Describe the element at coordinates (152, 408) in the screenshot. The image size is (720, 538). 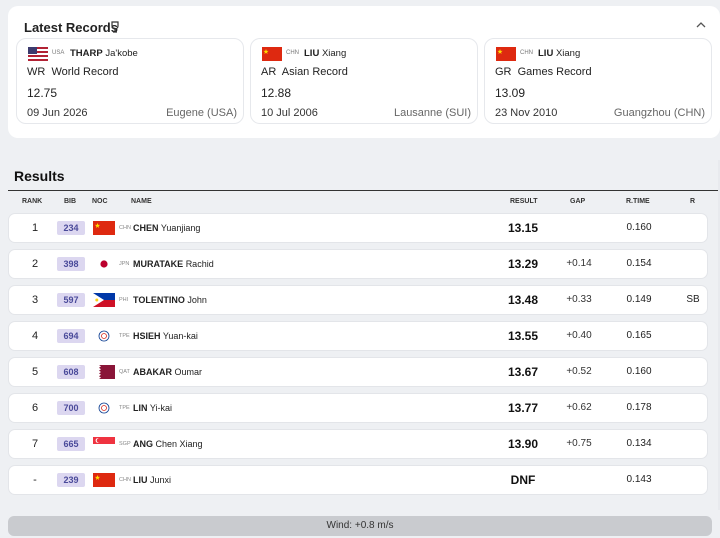
I see `athlete-name: LIN Yi-kai` at that location.